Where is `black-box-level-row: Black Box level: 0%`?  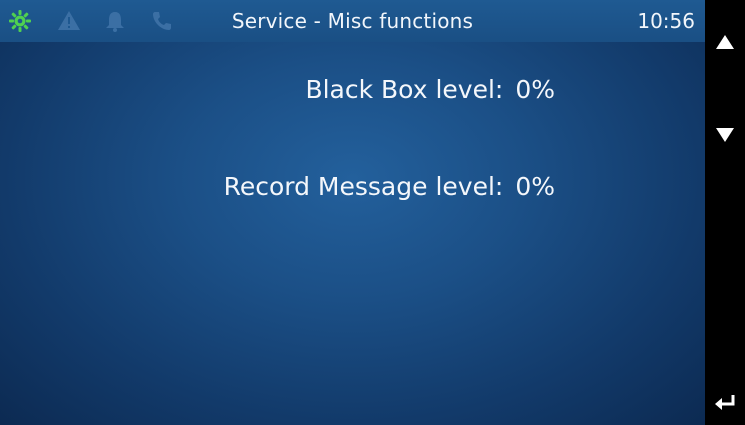
black-box-level-row: Black Box level: 0% is located at coordinates (277, 89).